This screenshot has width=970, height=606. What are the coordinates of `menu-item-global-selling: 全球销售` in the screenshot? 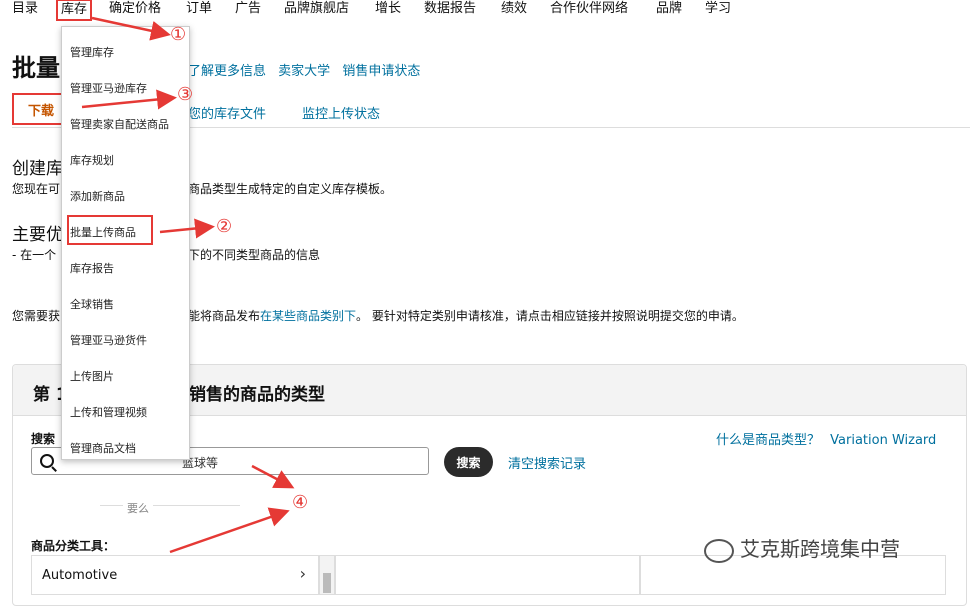 It's located at (92, 304).